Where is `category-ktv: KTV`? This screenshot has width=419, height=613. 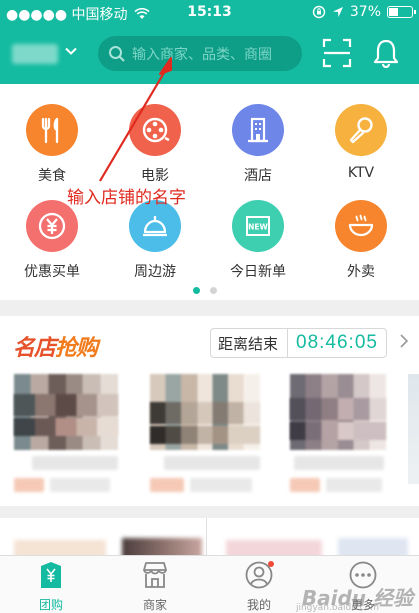
category-ktv: KTV is located at coordinates (361, 142).